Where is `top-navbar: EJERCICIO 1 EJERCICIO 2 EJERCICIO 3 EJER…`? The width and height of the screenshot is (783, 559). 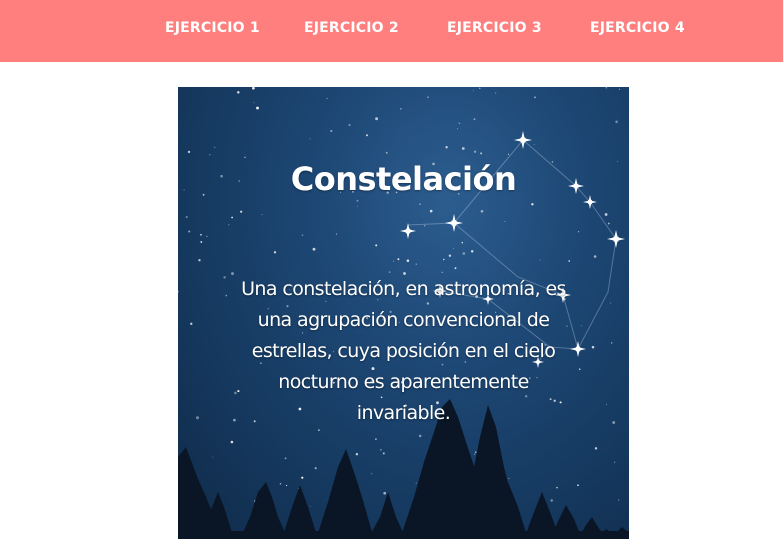 top-navbar: EJERCICIO 1 EJERCICIO 2 EJERCICIO 3 EJER… is located at coordinates (391, 31).